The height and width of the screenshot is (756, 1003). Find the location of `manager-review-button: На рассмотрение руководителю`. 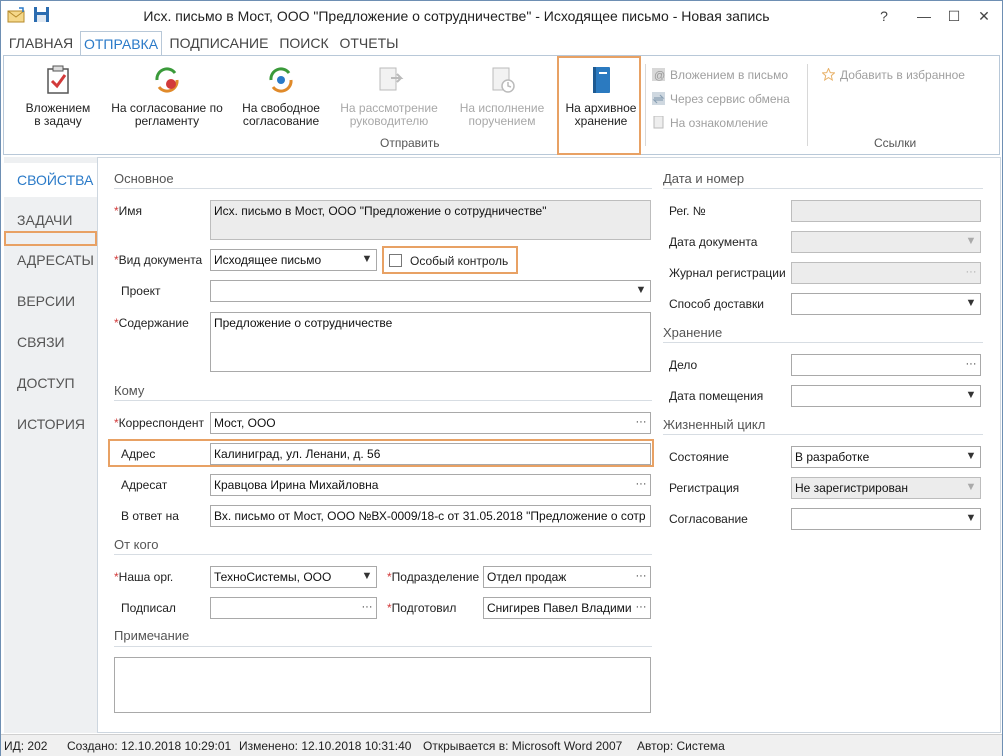

manager-review-button: На рассмотрение руководителю is located at coordinates (389, 96).